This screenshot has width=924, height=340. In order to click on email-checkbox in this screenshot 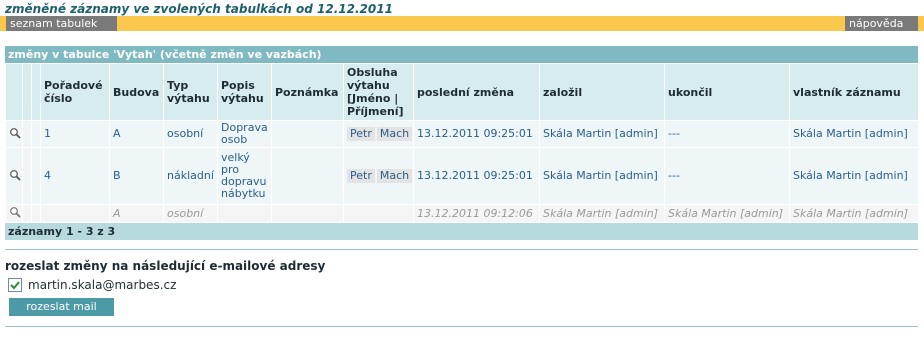, I will do `click(15, 285)`.